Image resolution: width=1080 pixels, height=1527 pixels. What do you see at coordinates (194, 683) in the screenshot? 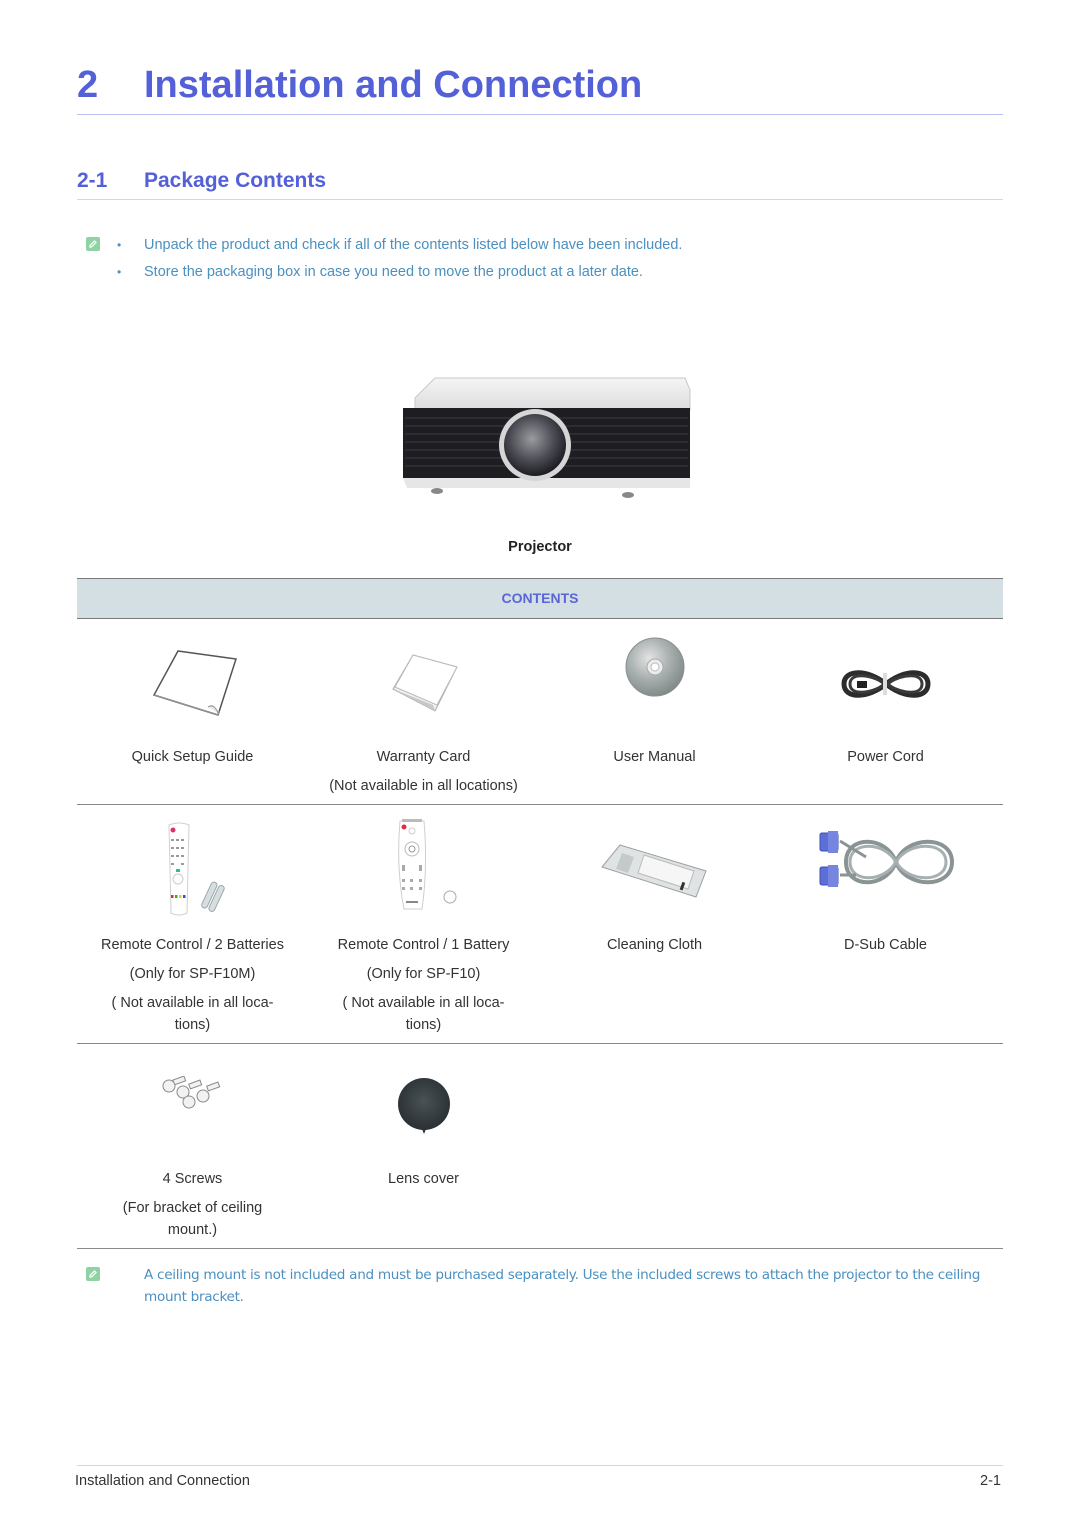
I see `quick-setup-guide-image` at bounding box center [194, 683].